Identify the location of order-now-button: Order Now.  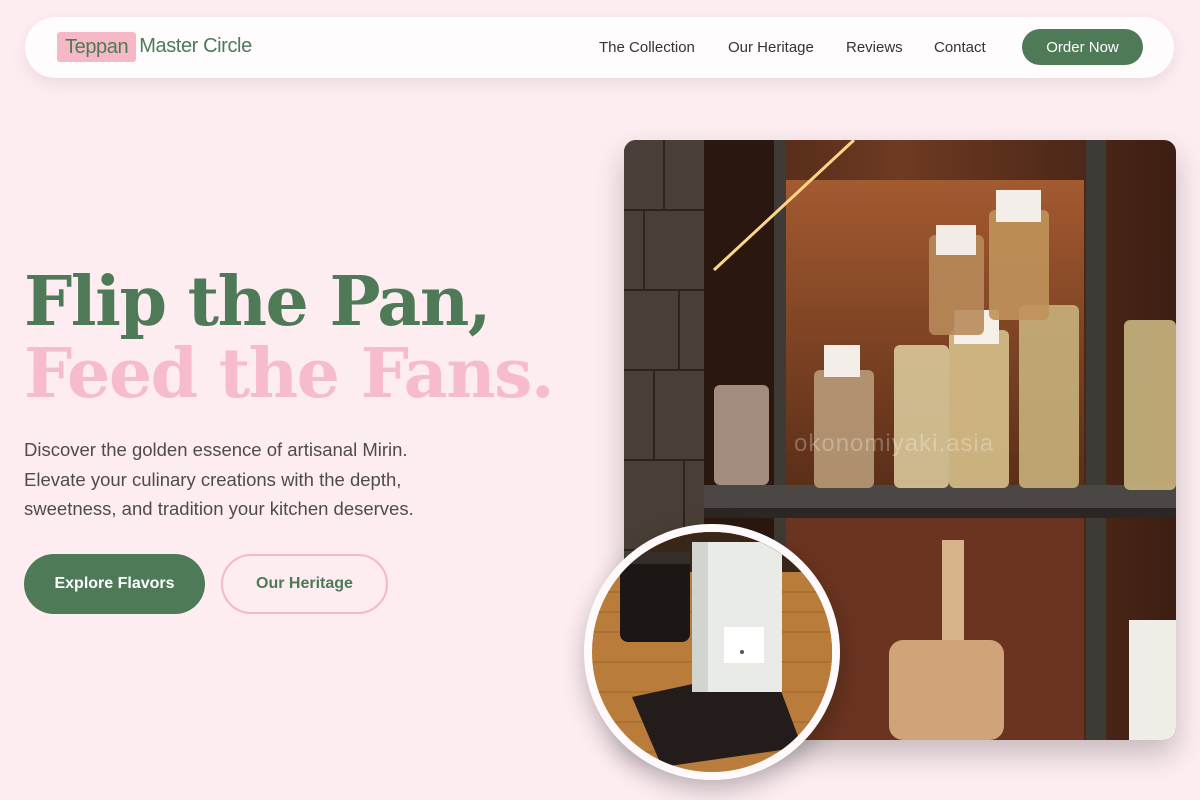
(1082, 47).